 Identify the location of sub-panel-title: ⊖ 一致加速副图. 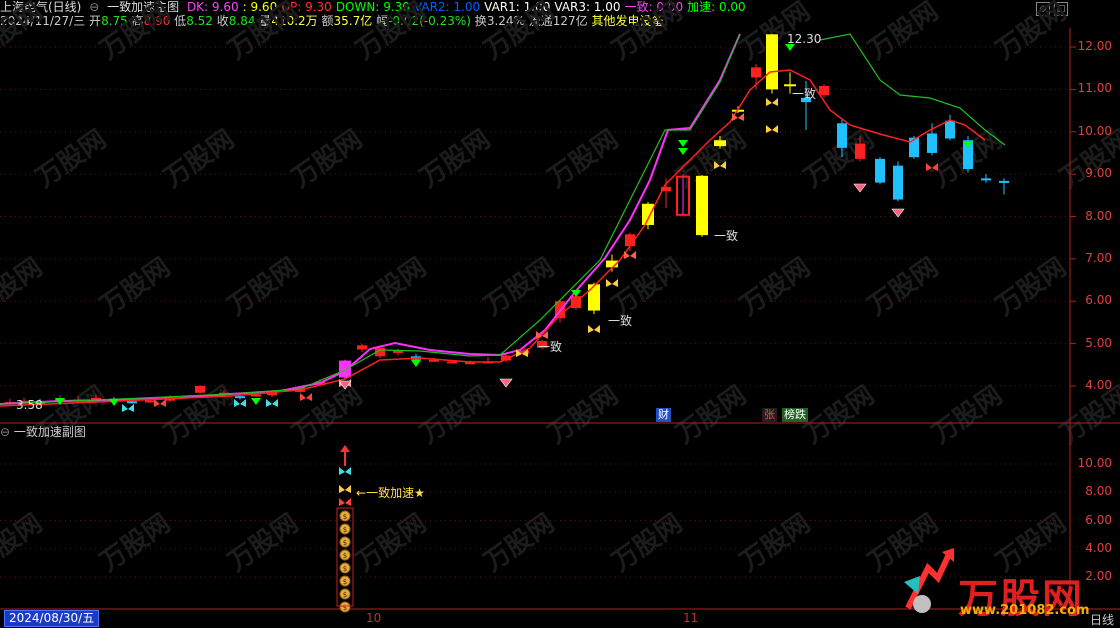
(43, 432).